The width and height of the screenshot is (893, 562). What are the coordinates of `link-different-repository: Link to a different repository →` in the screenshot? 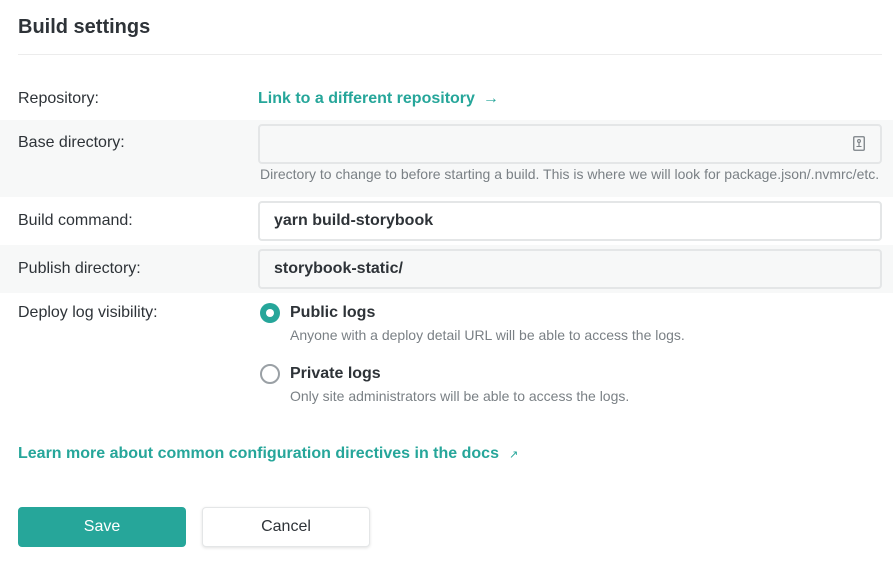 It's located at (378, 99).